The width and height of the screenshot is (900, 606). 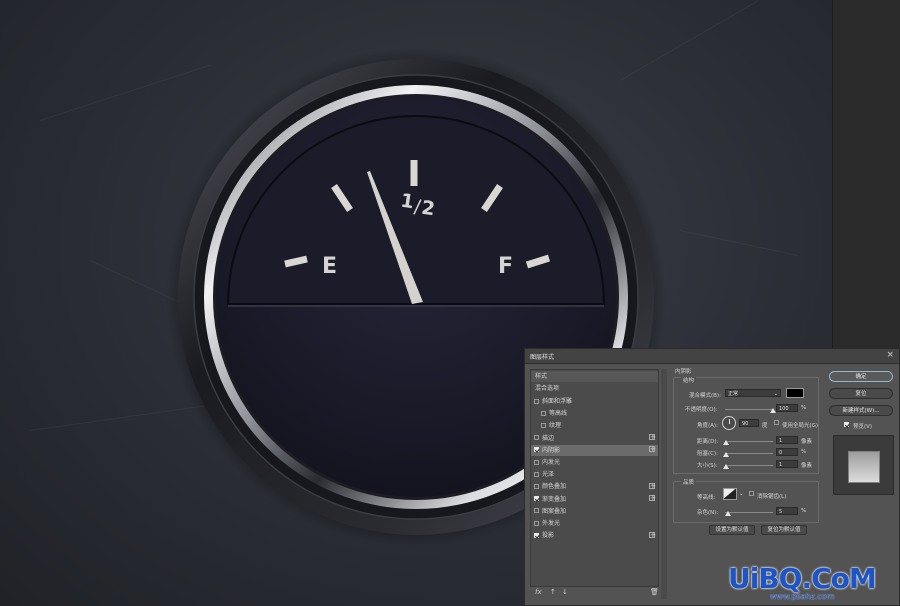 What do you see at coordinates (654, 592) in the screenshot?
I see `trash-icon: 🗑` at bounding box center [654, 592].